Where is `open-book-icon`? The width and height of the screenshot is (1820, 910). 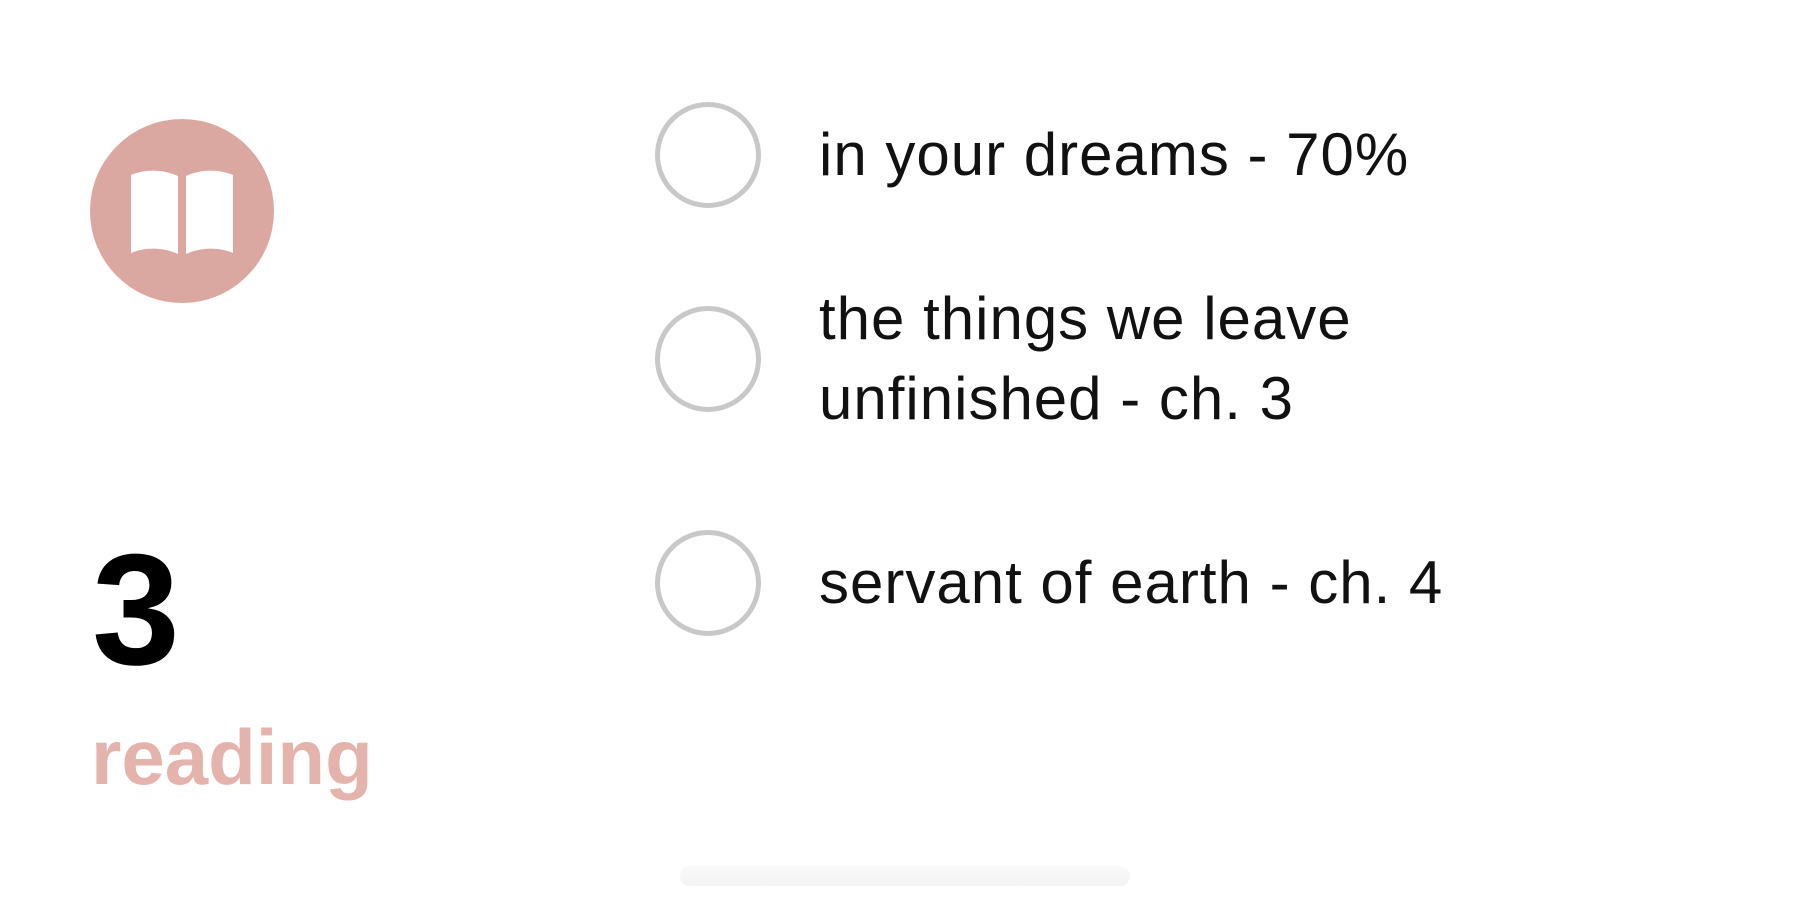
open-book-icon is located at coordinates (182, 212).